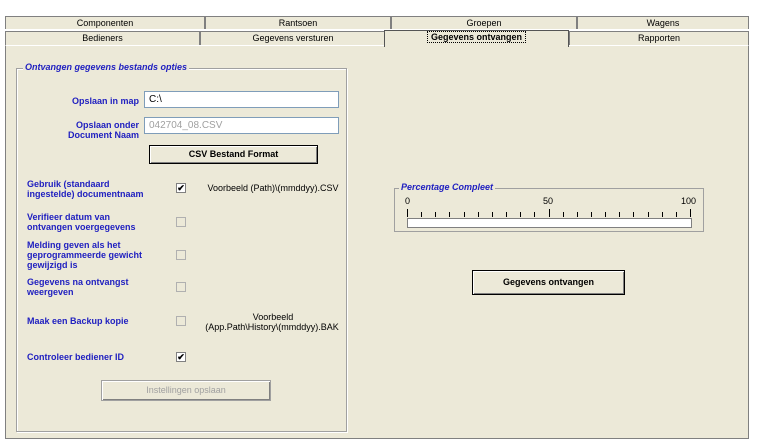 The height and width of the screenshot is (442, 757). Describe the element at coordinates (85, 255) in the screenshot. I see `option-label: geprogrammeerde gewicht` at that location.